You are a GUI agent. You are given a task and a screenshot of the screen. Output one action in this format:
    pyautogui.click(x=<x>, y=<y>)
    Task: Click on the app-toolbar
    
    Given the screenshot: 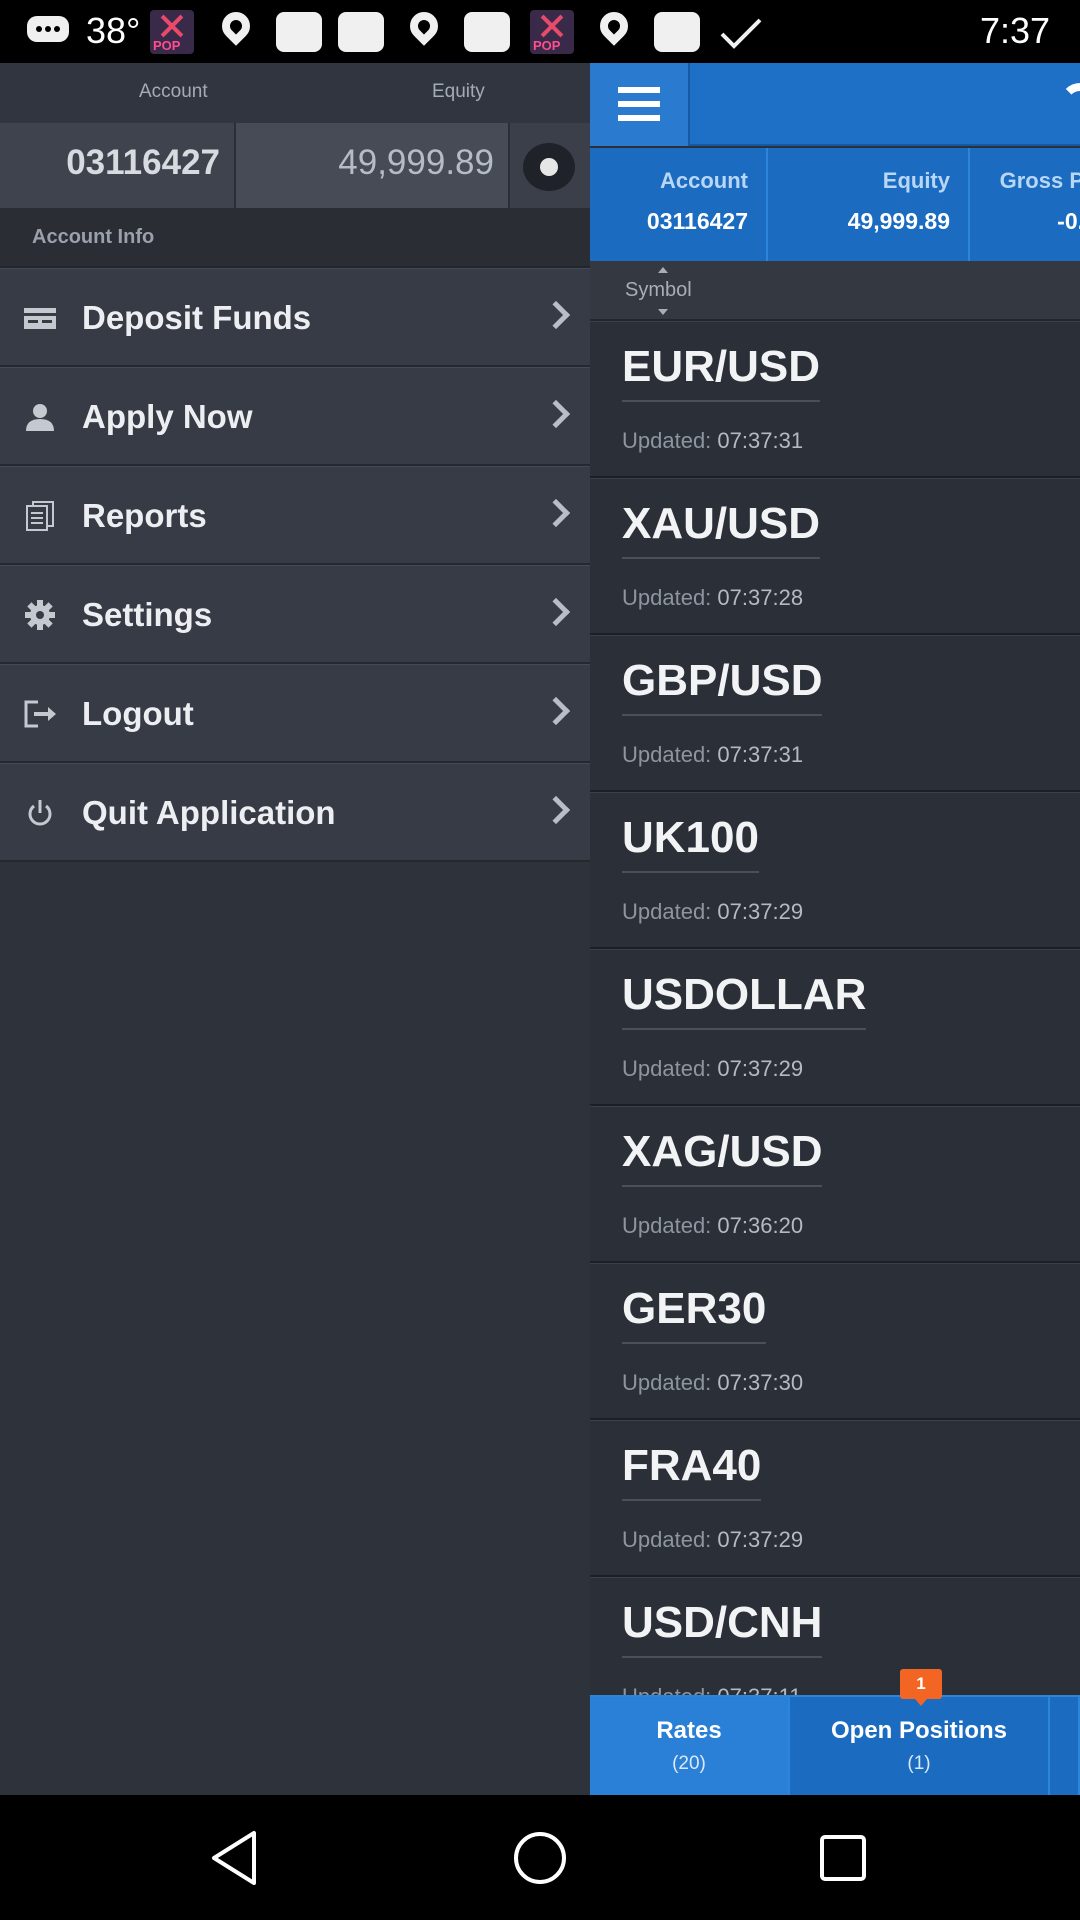 What is the action you would take?
    pyautogui.click(x=835, y=104)
    